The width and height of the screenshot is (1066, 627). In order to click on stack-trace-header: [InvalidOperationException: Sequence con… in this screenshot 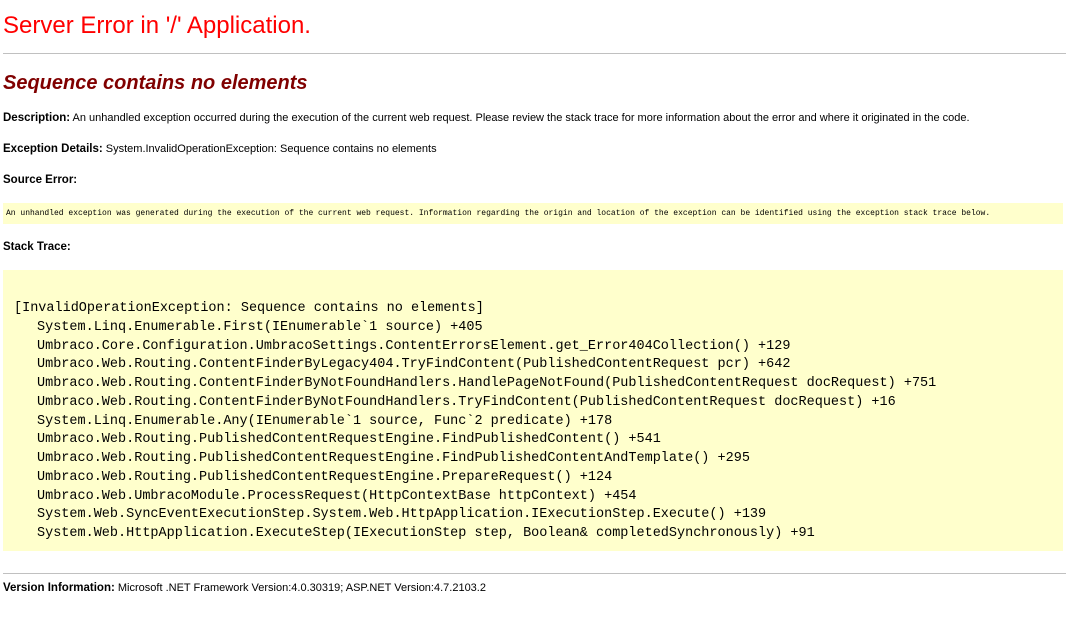, I will do `click(249, 308)`.